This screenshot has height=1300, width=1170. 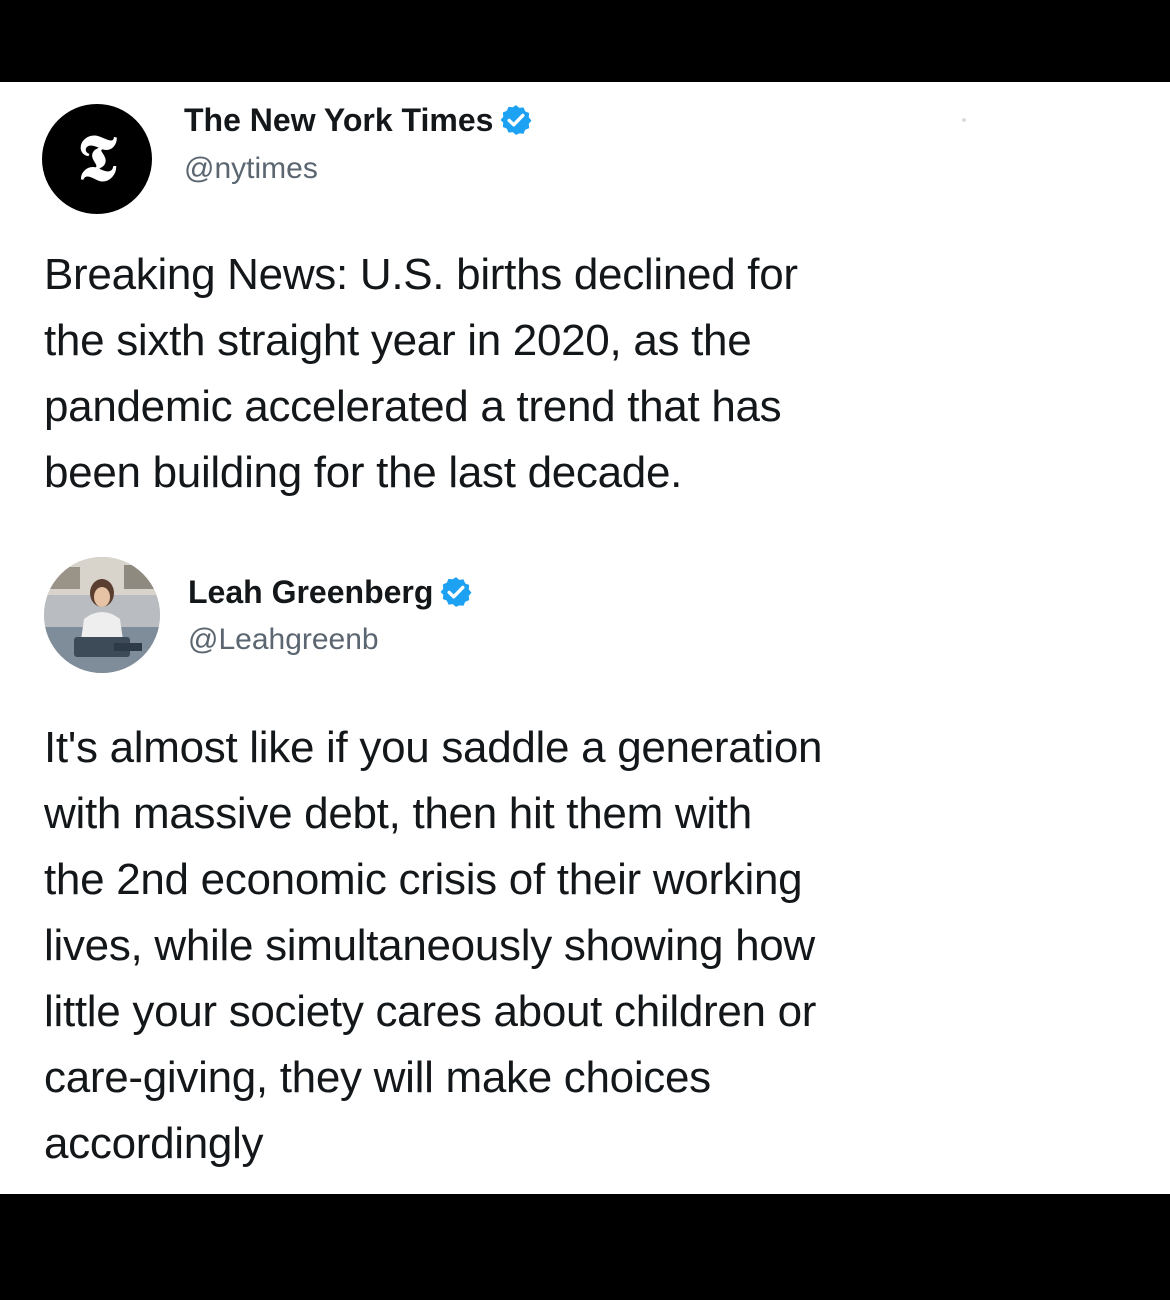 What do you see at coordinates (964, 120) in the screenshot?
I see `divider-dot` at bounding box center [964, 120].